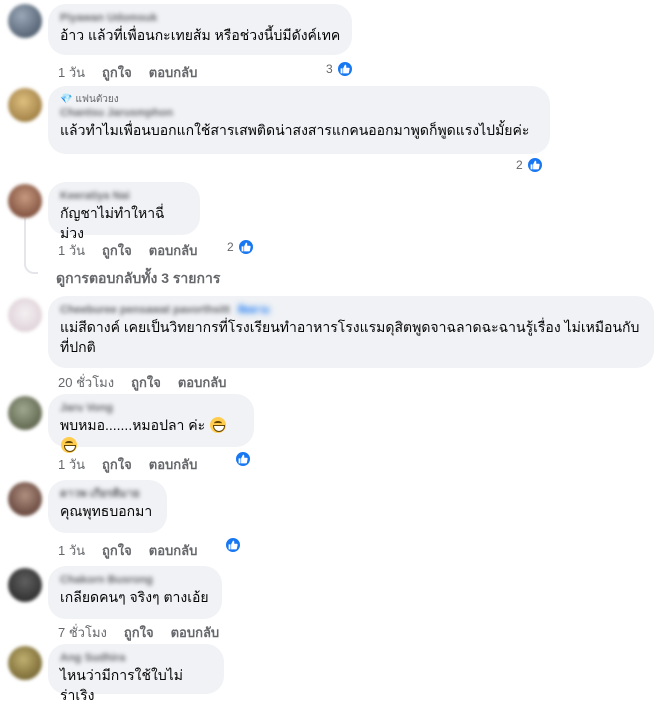  Describe the element at coordinates (200, 18) in the screenshot. I see `comment-author: Piyawan Udomsuk` at that location.